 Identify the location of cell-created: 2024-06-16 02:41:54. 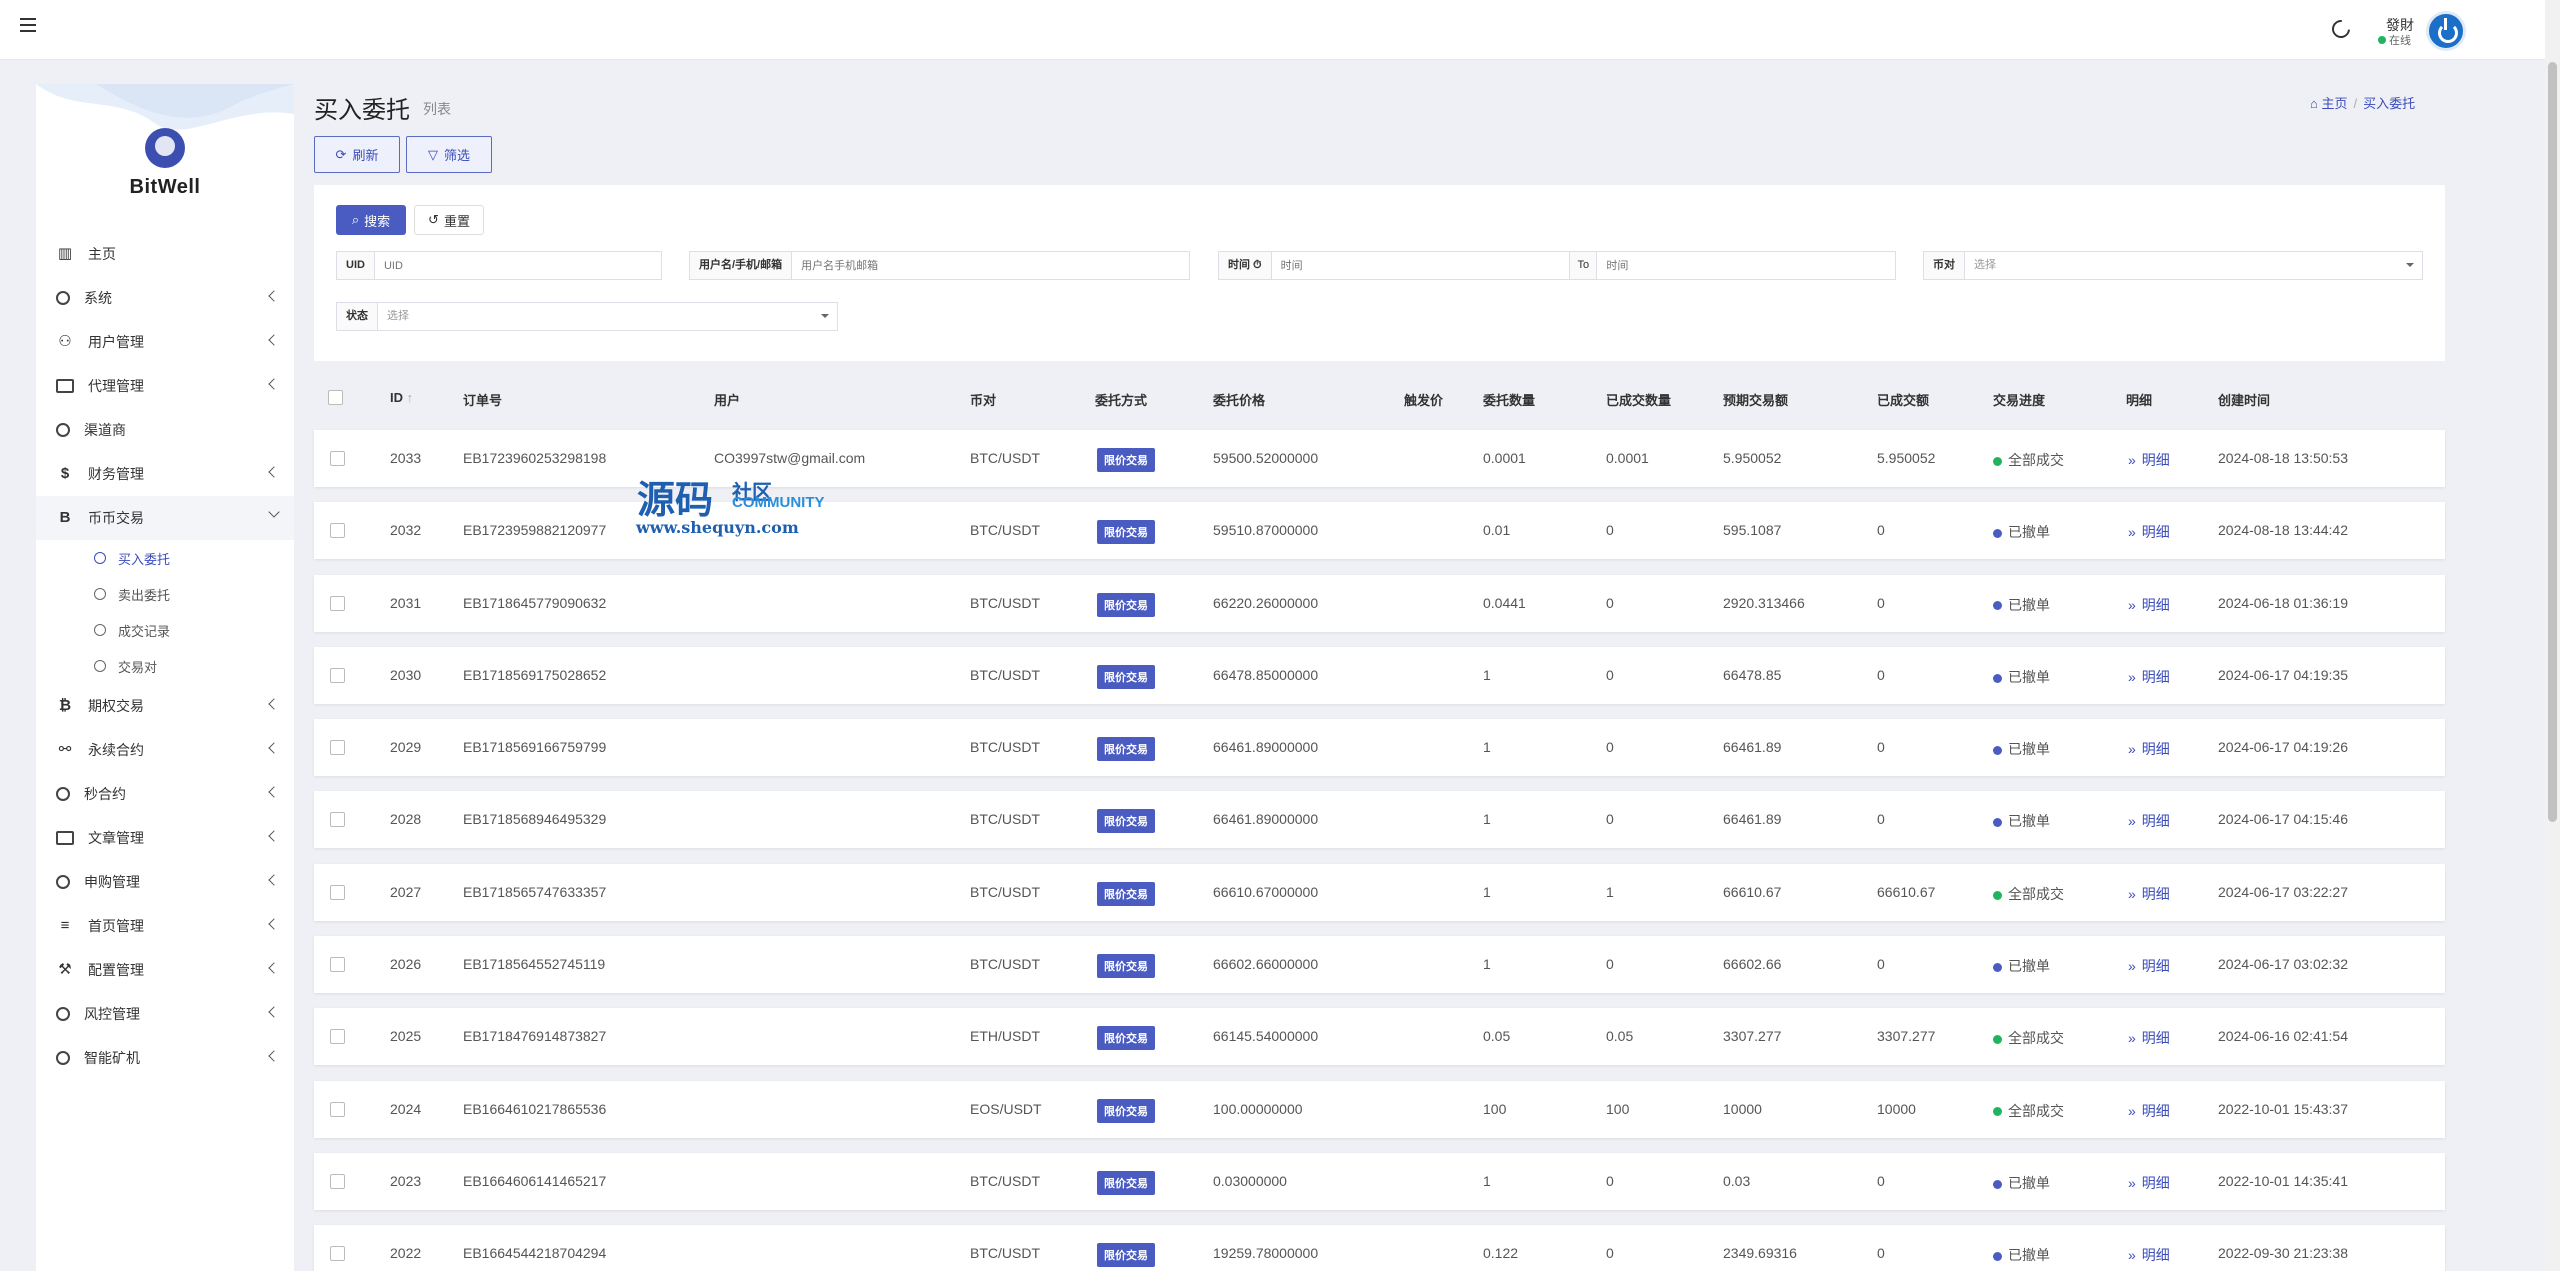
(2283, 1036).